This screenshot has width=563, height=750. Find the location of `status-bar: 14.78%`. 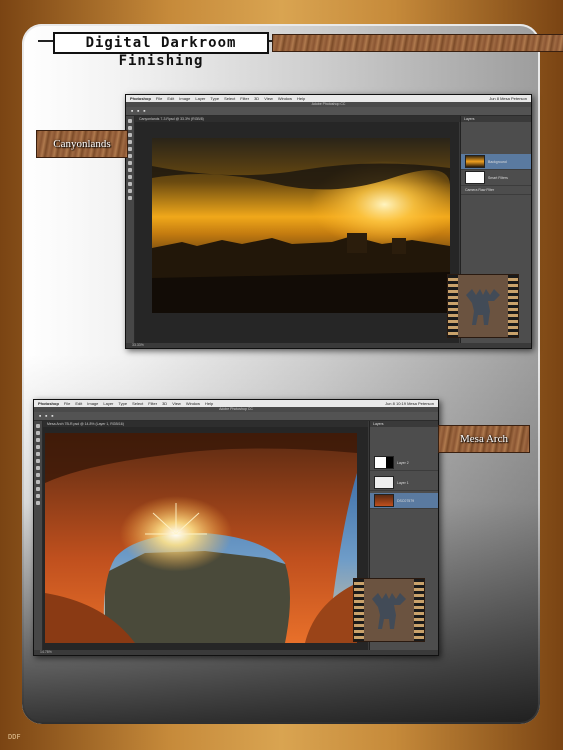

status-bar: 14.78% is located at coordinates (236, 652).